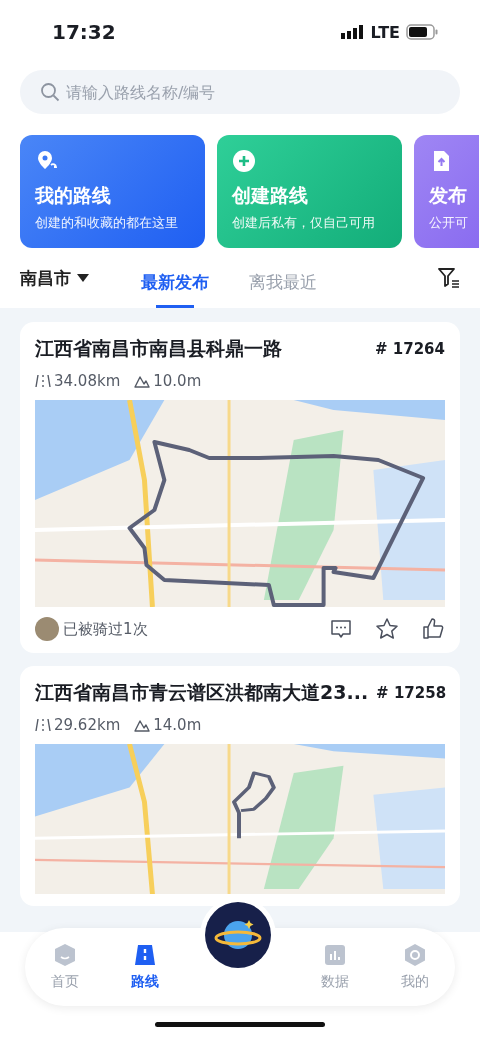 The height and width of the screenshot is (1039, 480). Describe the element at coordinates (448, 195) in the screenshot. I see `card-title: 发布` at that location.